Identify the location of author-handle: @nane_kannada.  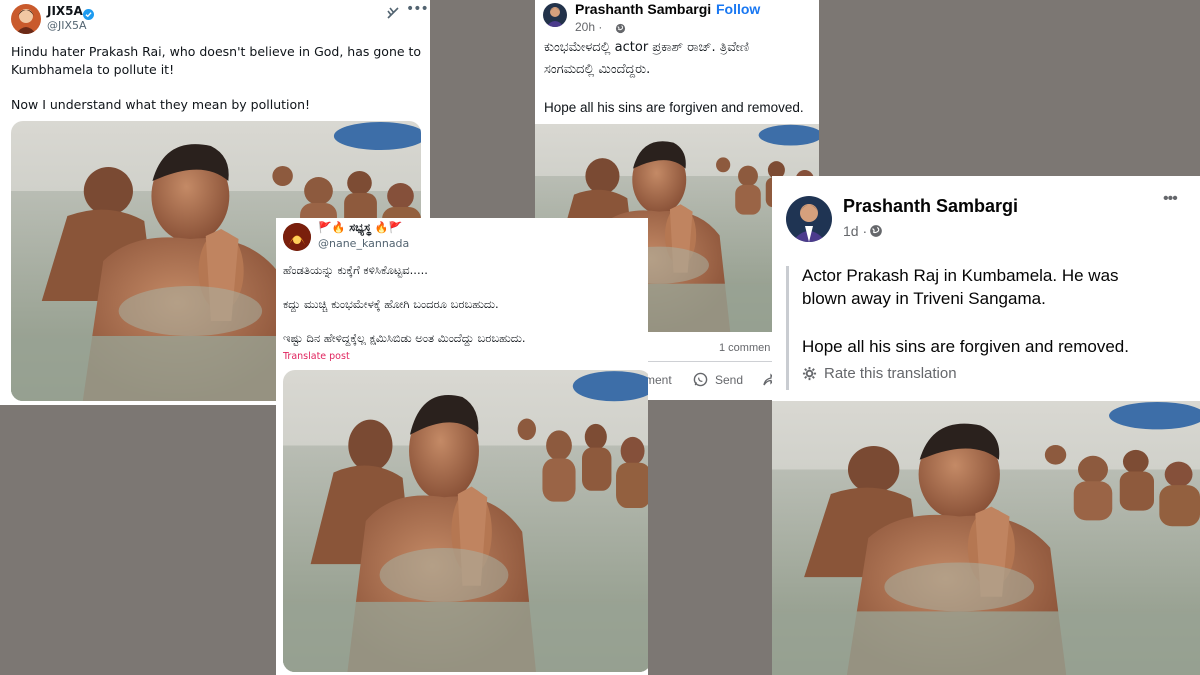
(363, 243).